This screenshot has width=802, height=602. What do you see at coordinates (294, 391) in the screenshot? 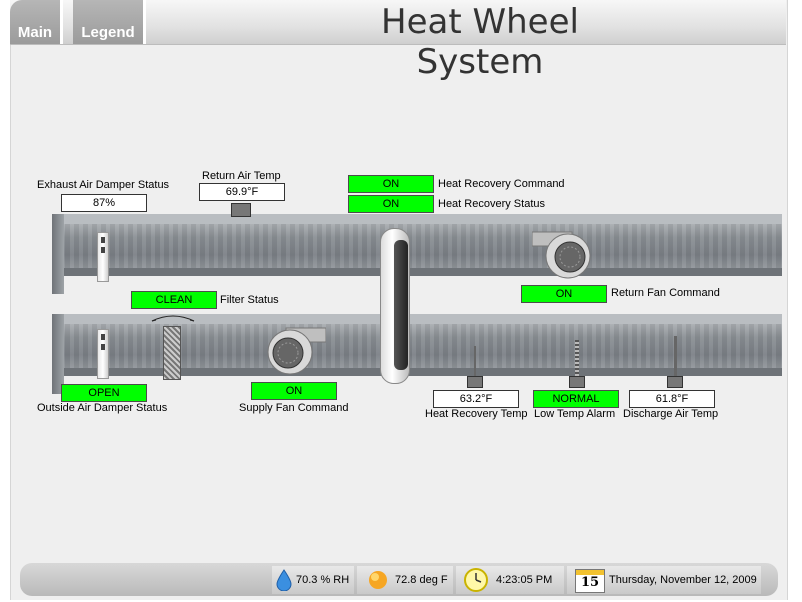
I see `supply-fan-command-value: ON` at bounding box center [294, 391].